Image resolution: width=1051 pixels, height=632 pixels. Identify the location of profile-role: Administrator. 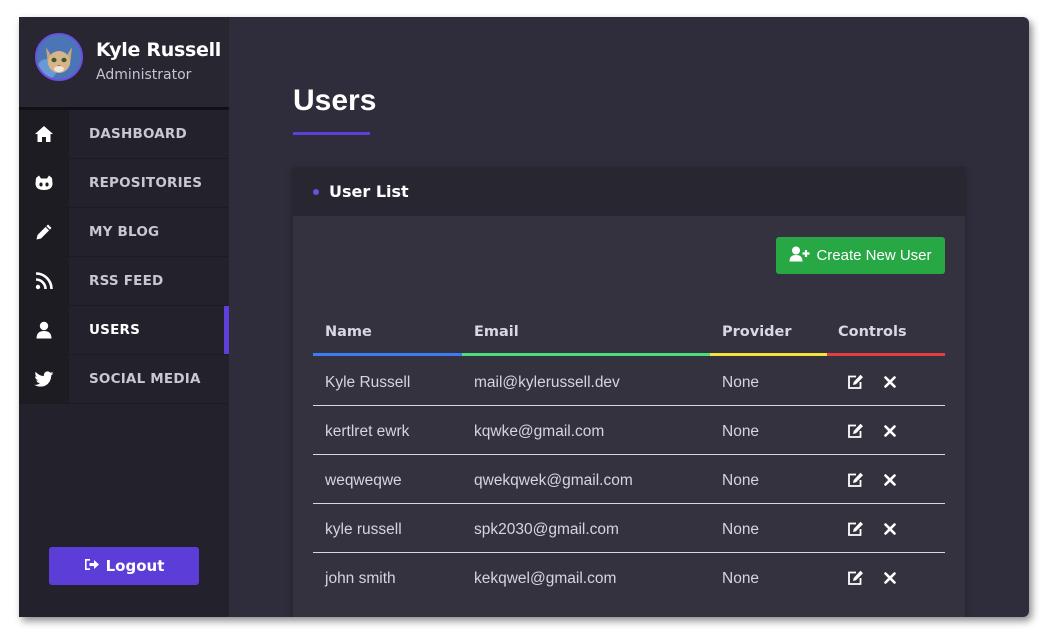
(144, 75).